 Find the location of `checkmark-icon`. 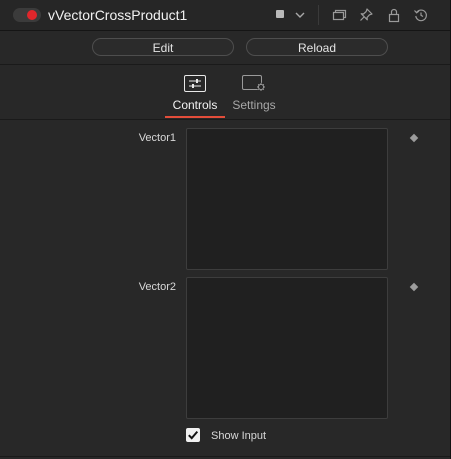

checkmark-icon is located at coordinates (193, 435).